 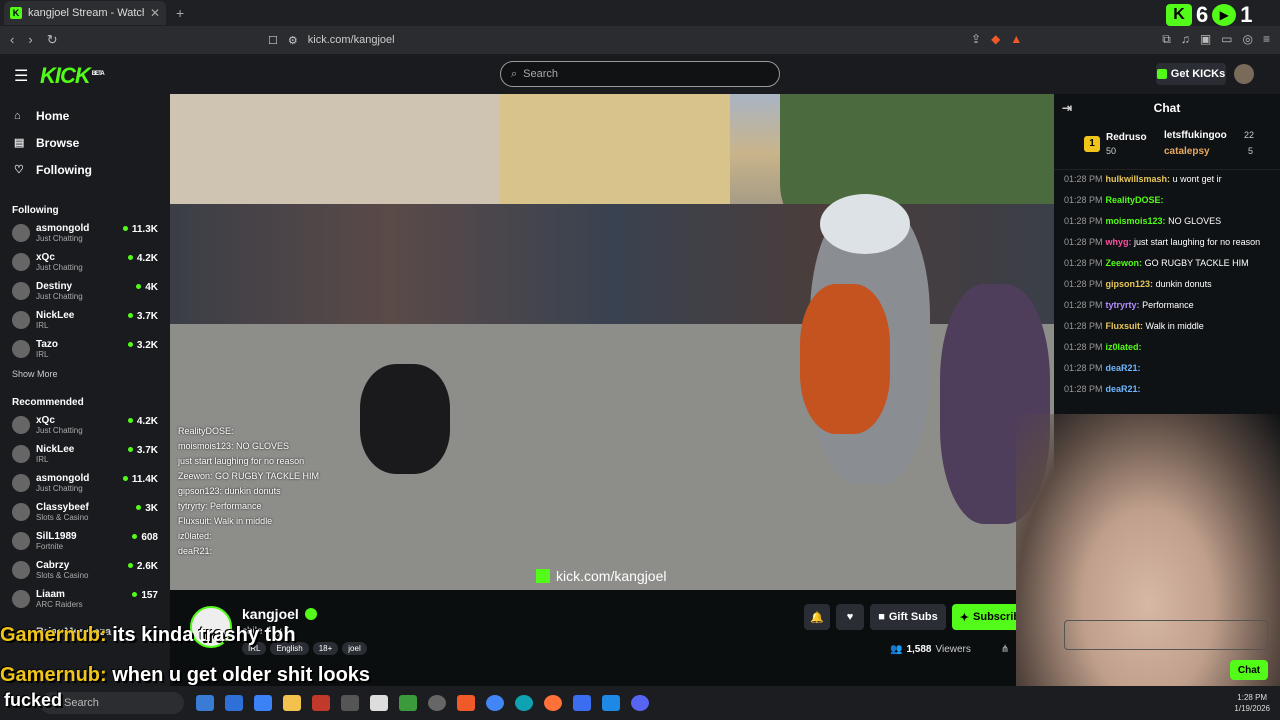 I want to click on chat-message: 01:28 PM RealityDOSE:, so click(x=1167, y=200).